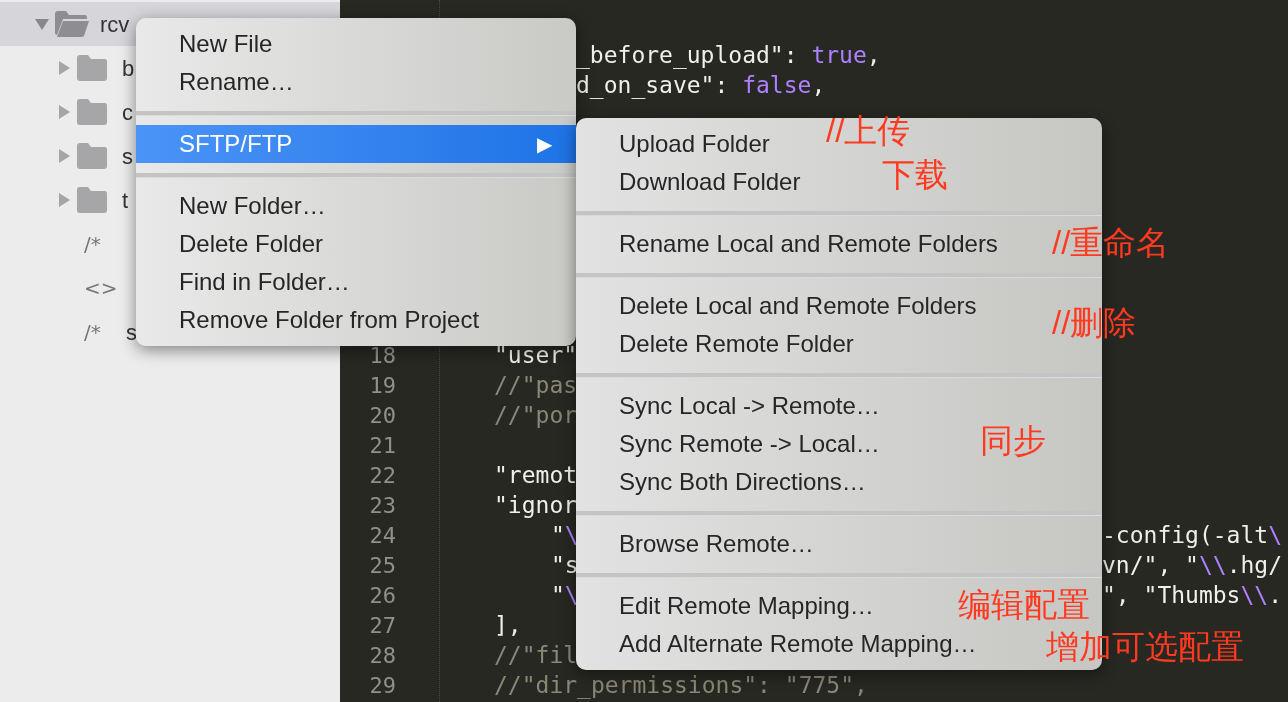 The width and height of the screenshot is (1288, 702). What do you see at coordinates (382, 655) in the screenshot?
I see `line-number: 28` at bounding box center [382, 655].